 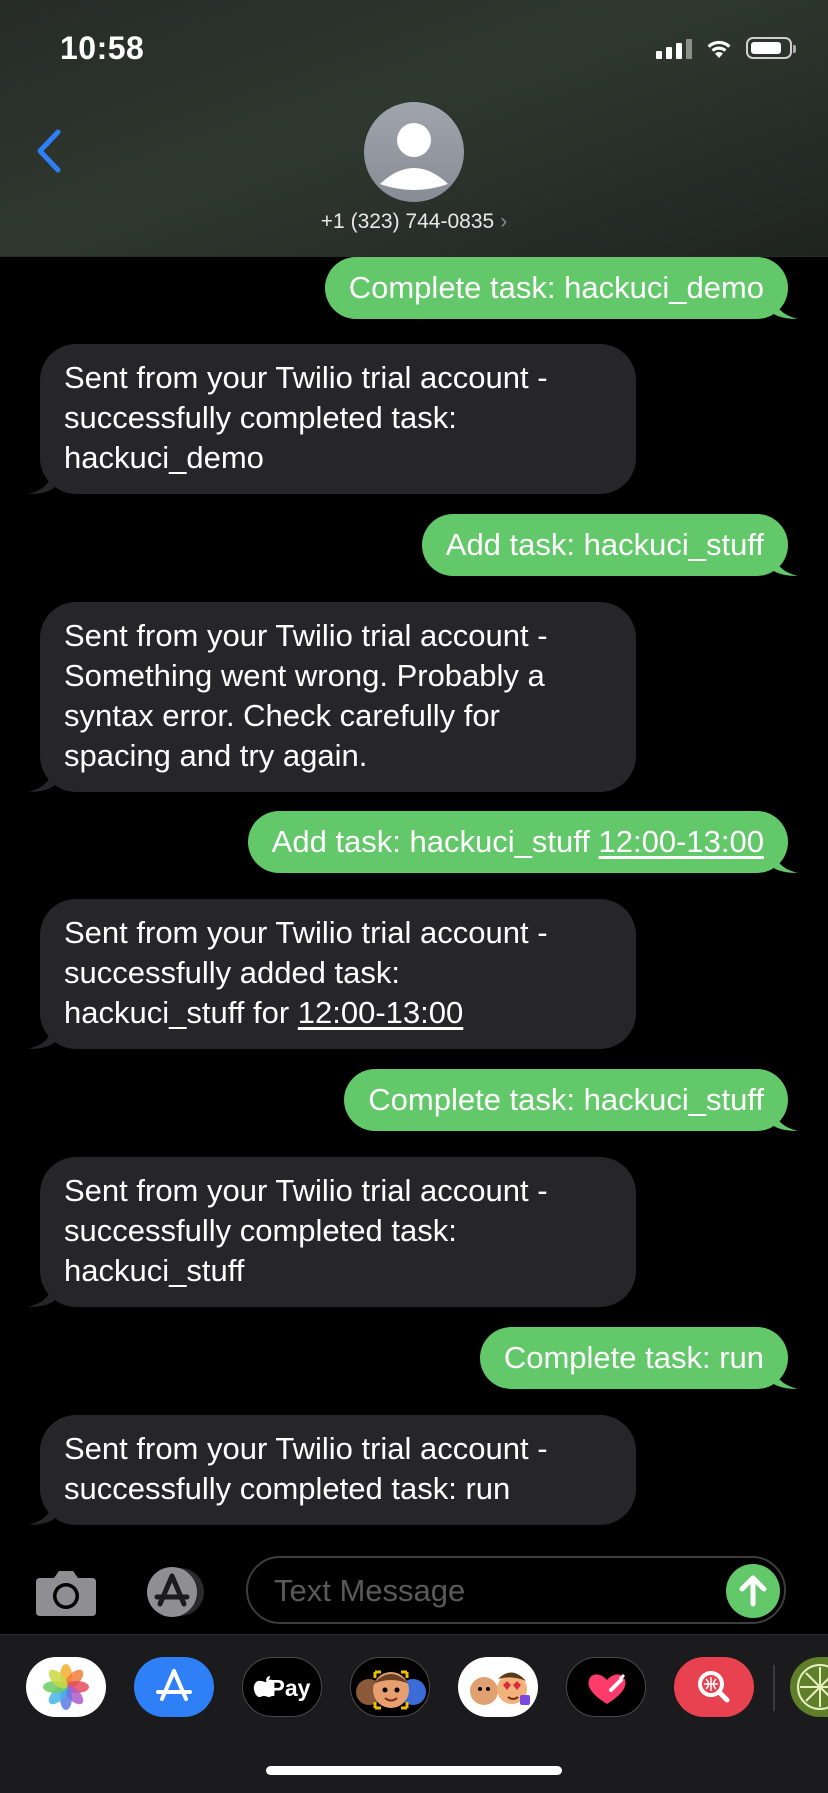 What do you see at coordinates (504, 221) in the screenshot?
I see `chevron-right-icon: ›` at bounding box center [504, 221].